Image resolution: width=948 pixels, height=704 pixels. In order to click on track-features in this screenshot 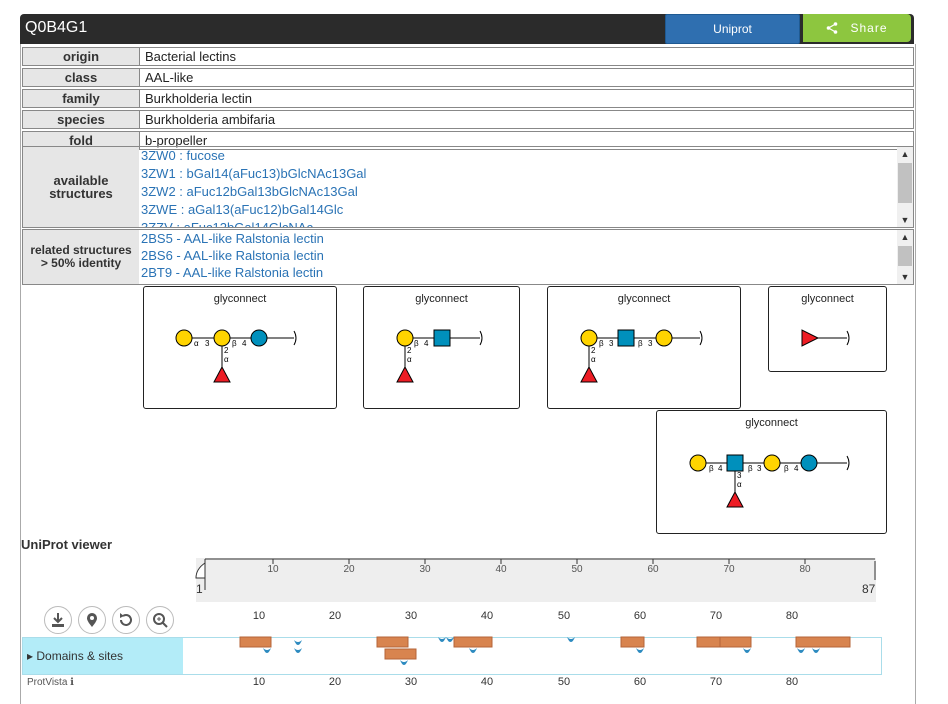, I will do `click(545, 650)`.